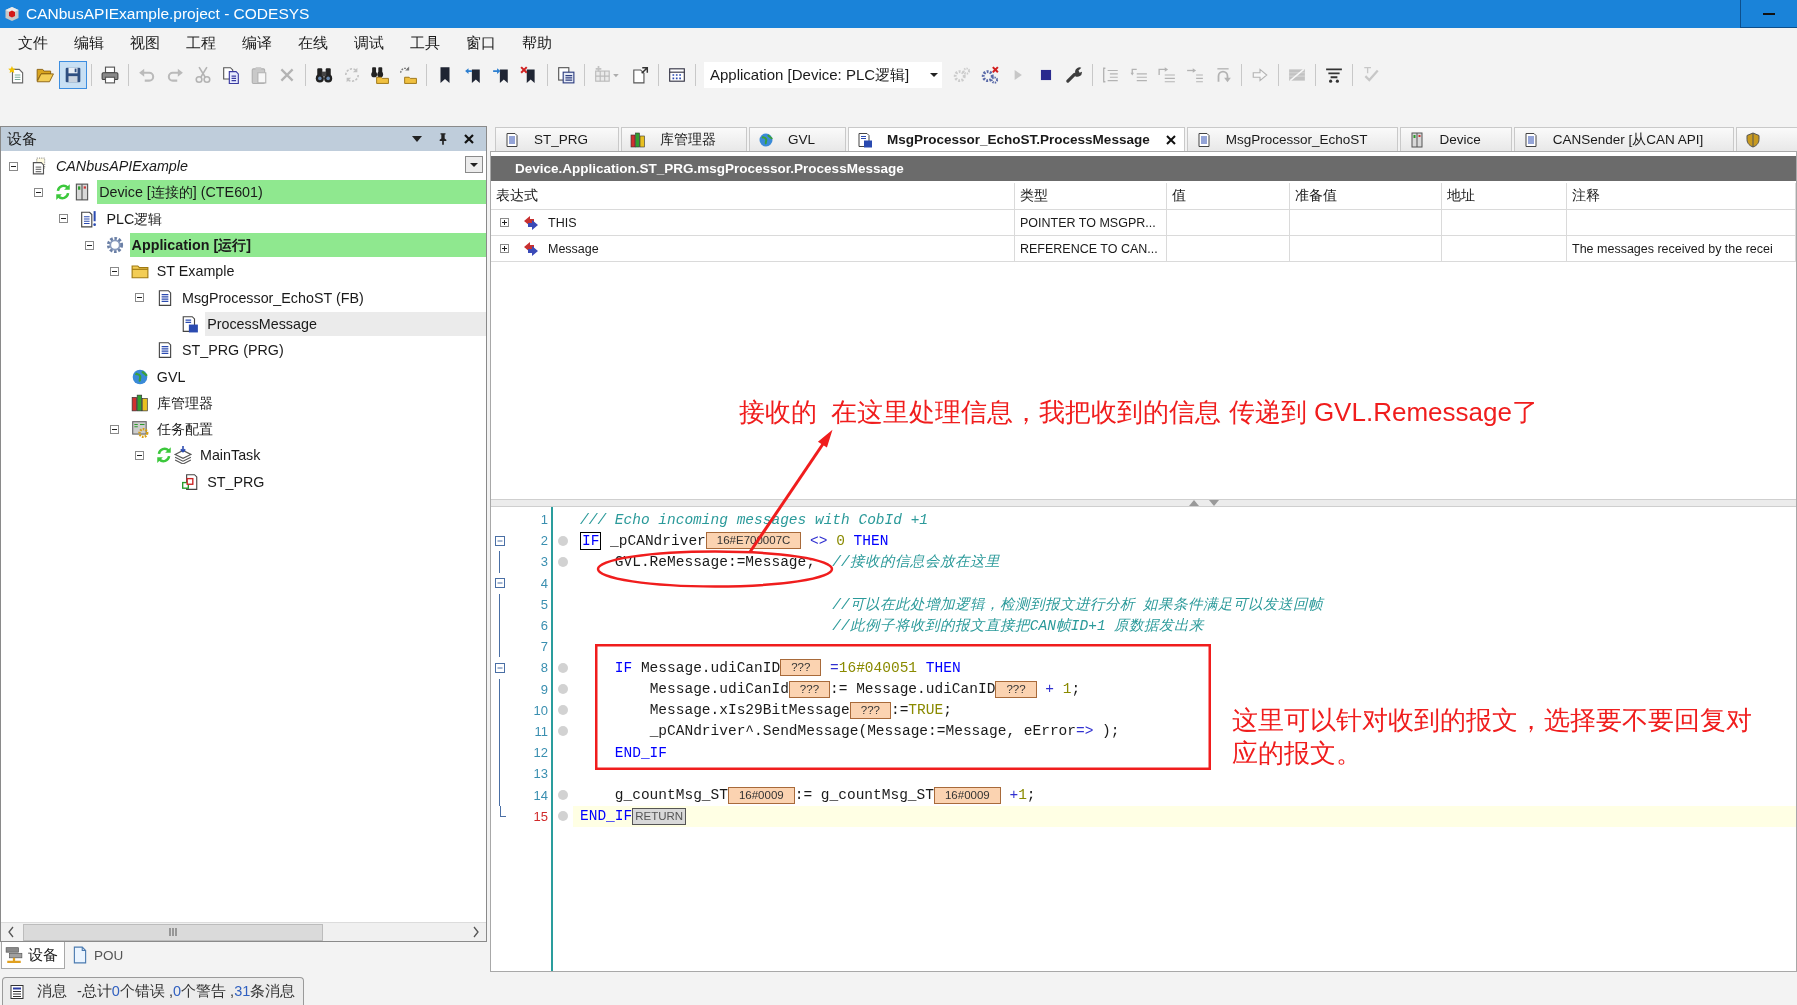 Image resolution: width=1797 pixels, height=1005 pixels. What do you see at coordinates (543, 668) in the screenshot?
I see `line-number: 8` at bounding box center [543, 668].